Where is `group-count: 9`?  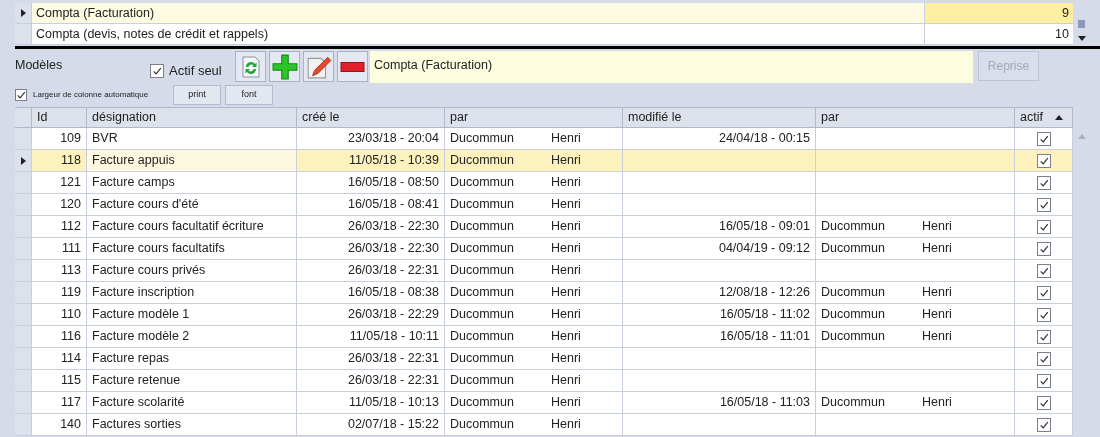
group-count: 9 is located at coordinates (999, 13).